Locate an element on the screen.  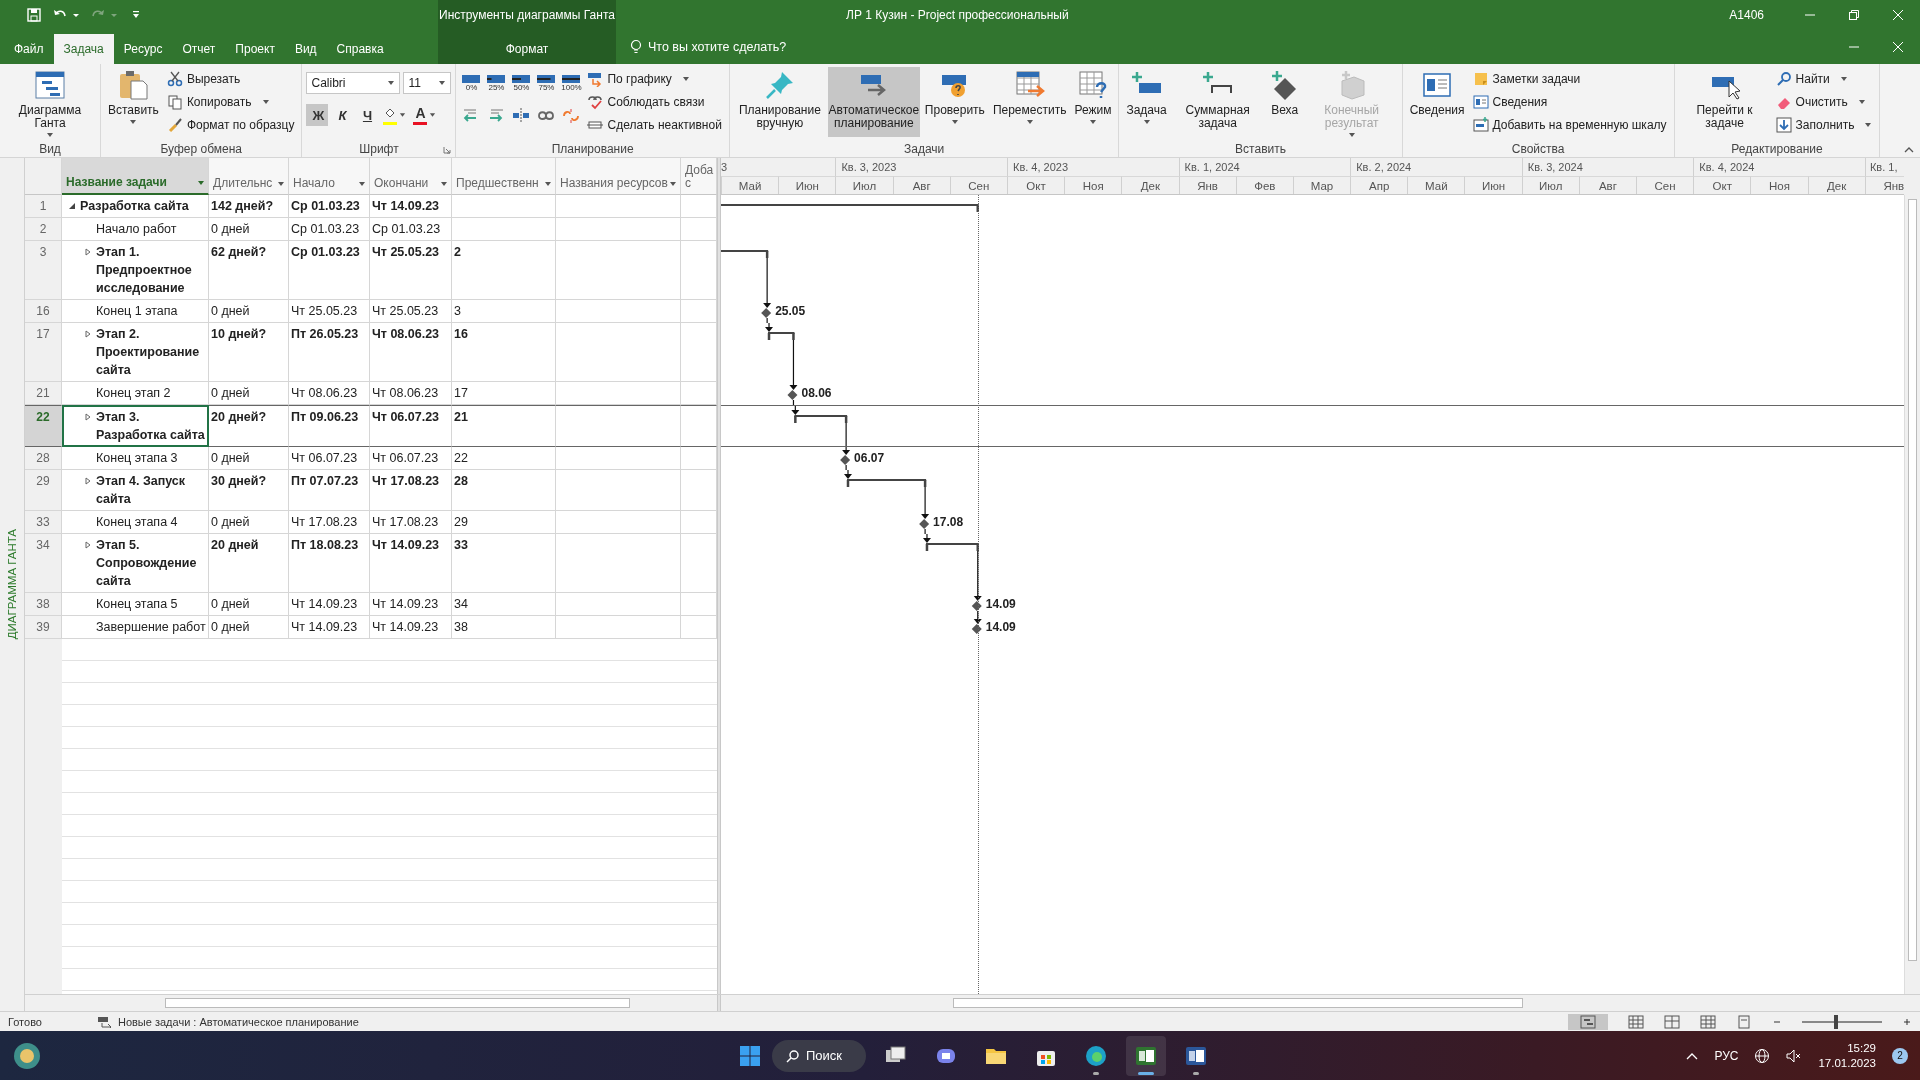
ribbon-button: Очистить is located at coordinates (1824, 101).